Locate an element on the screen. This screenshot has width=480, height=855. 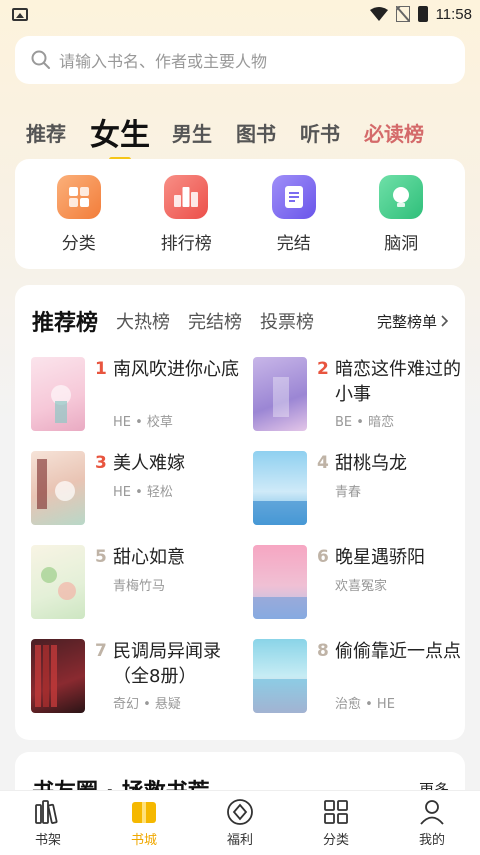
rank-number: 1 is located at coordinates (101, 369).